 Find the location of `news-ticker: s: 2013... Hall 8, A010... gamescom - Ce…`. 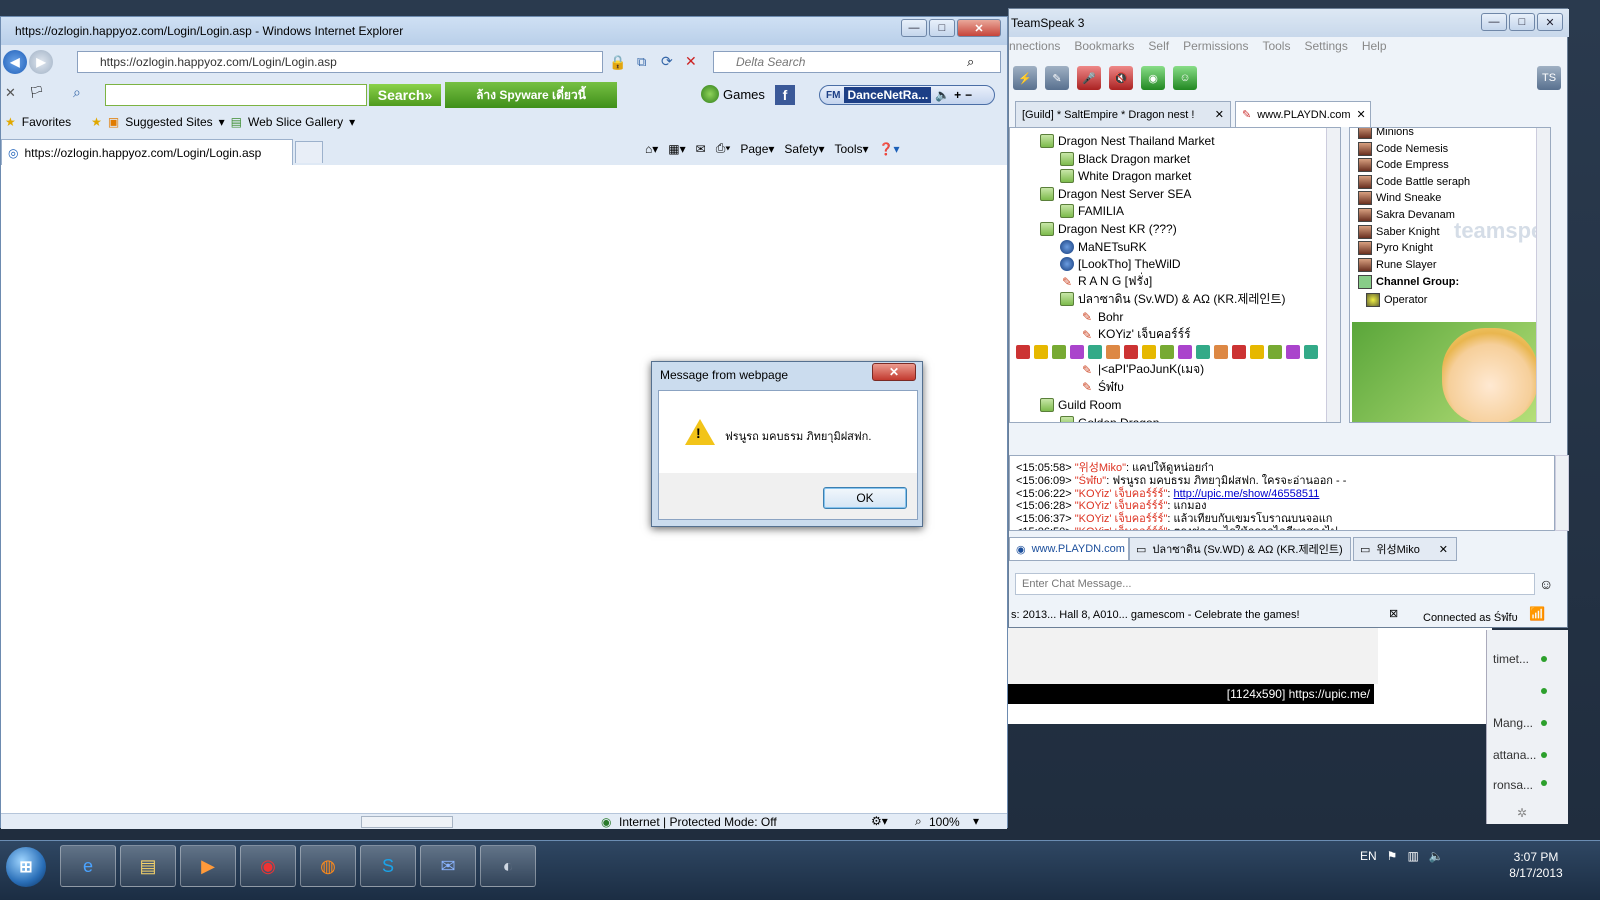

news-ticker: s: 2013... Hall 8, A010... gamescom - Ce… is located at coordinates (1155, 615).